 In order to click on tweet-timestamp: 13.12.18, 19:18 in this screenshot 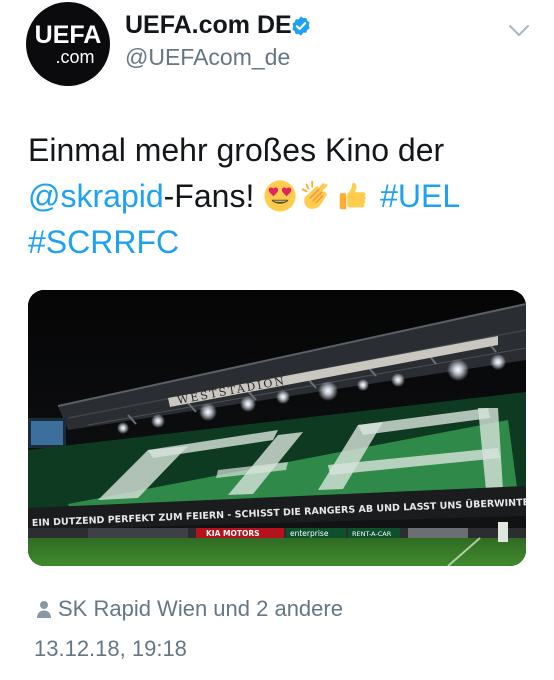, I will do `click(110, 649)`.